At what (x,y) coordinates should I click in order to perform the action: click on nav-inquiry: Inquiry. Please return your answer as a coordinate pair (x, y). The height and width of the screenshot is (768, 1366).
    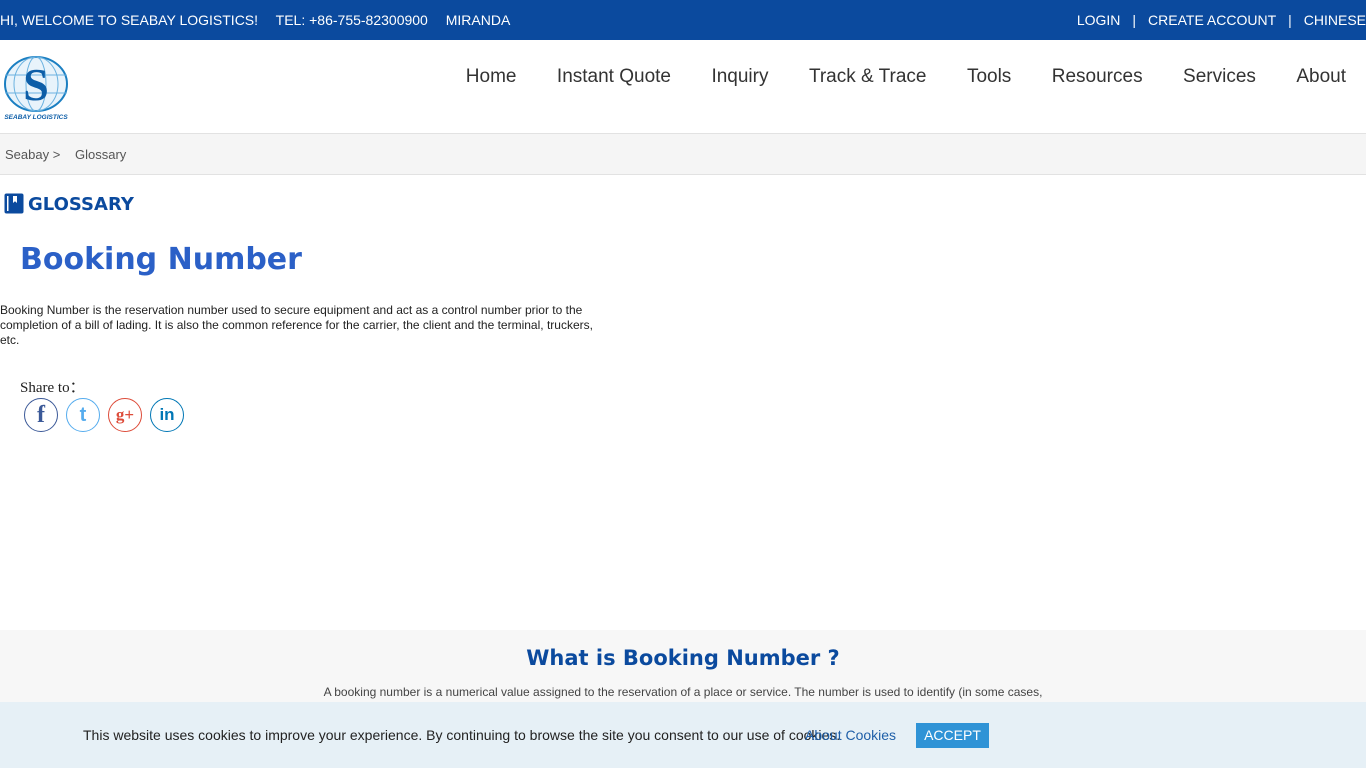
    Looking at the image, I should click on (739, 76).